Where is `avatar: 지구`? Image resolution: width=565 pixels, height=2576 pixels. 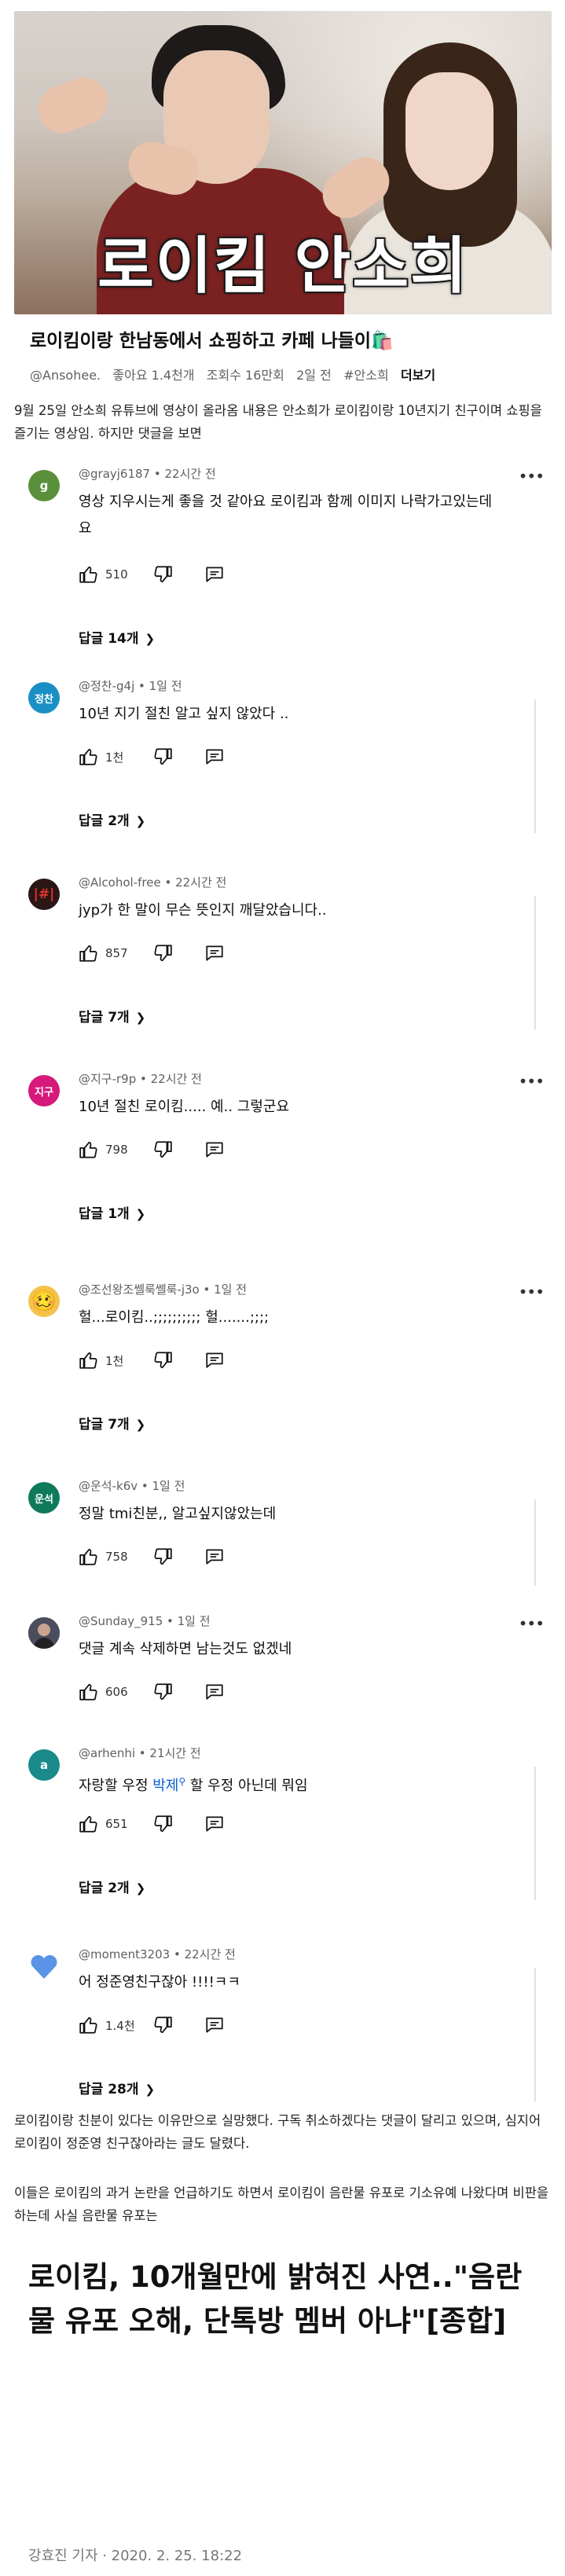 avatar: 지구 is located at coordinates (44, 1090).